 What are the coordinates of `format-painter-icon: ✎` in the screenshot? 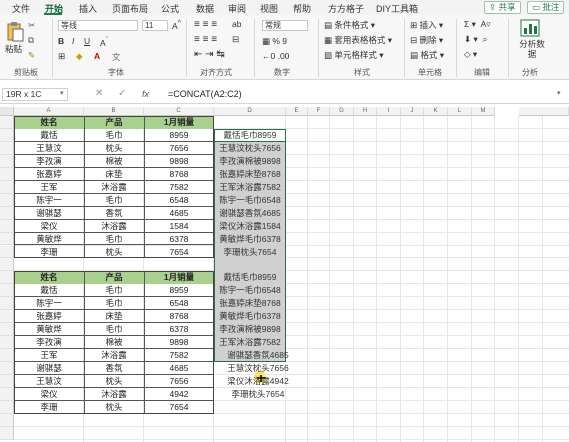 It's located at (31, 55).